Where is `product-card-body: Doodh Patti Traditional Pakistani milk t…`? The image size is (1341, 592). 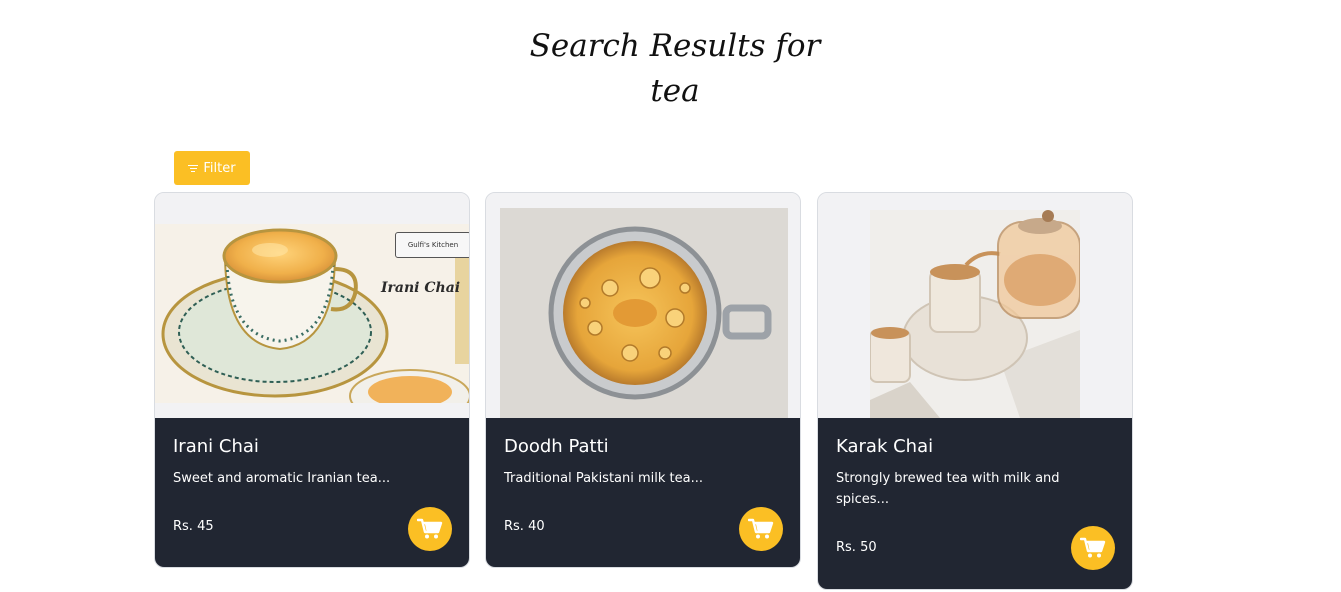 product-card-body: Doodh Patti Traditional Pakistani milk t… is located at coordinates (643, 492).